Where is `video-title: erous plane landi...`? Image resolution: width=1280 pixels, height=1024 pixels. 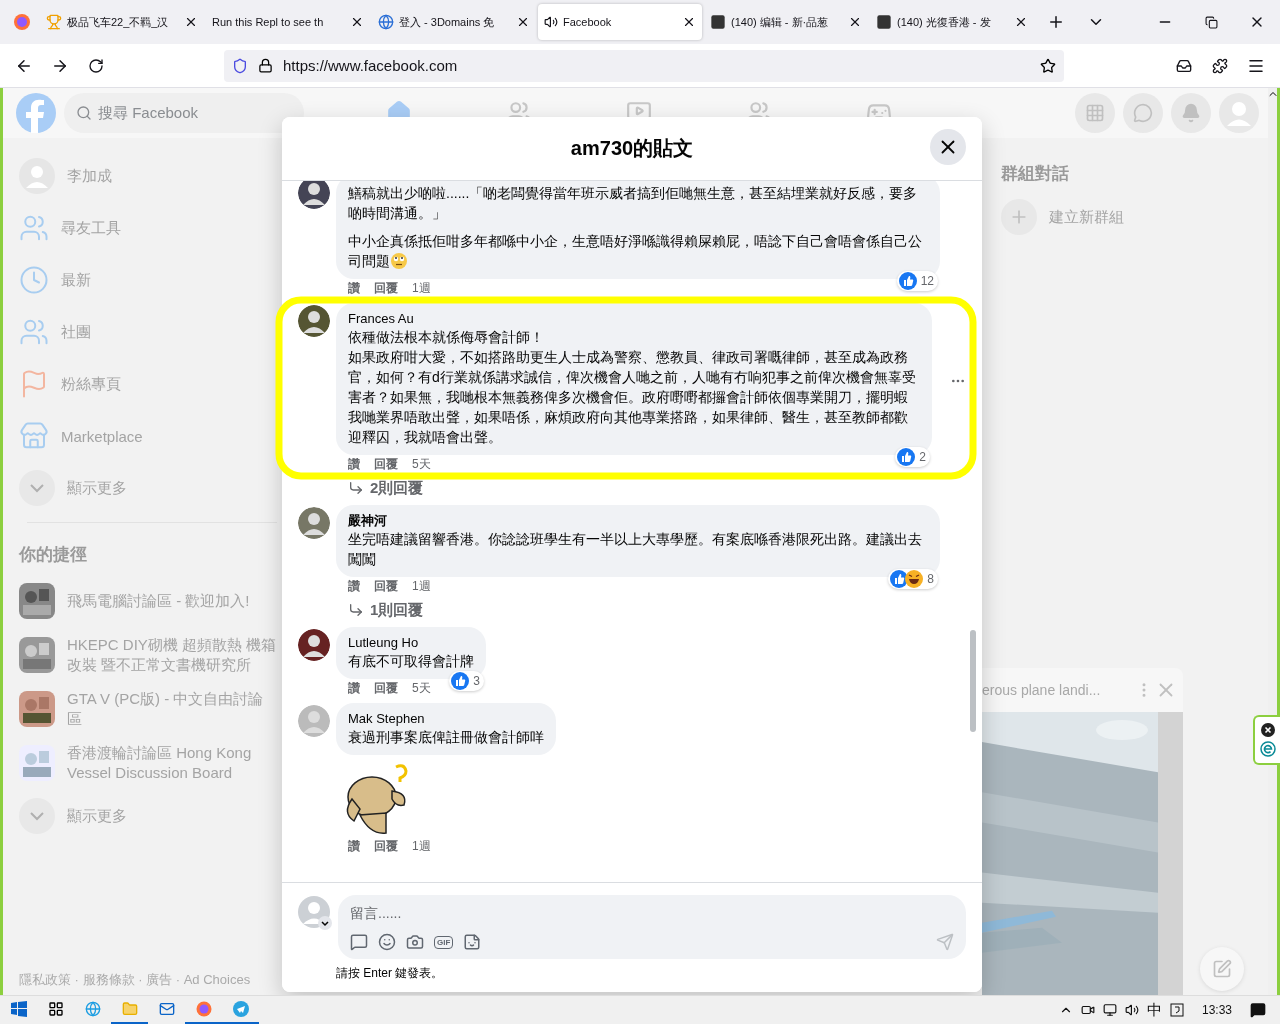
video-title: erous plane landi... is located at coordinates (1042, 690).